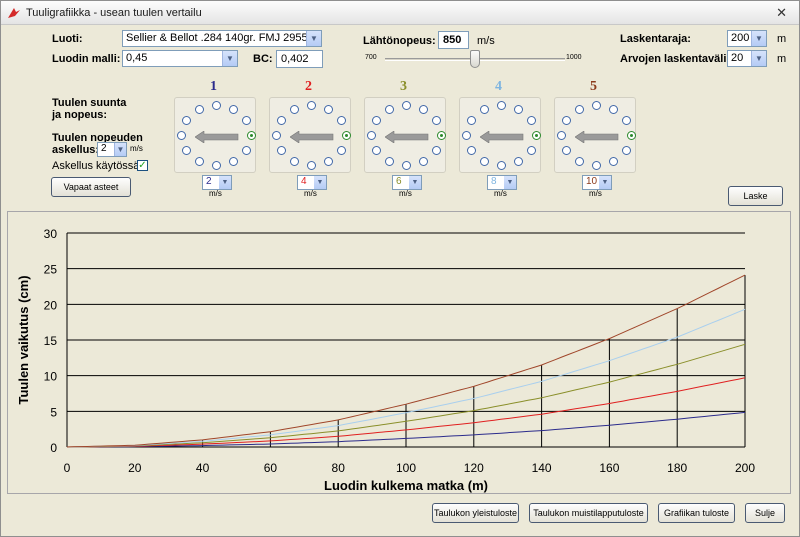 The image size is (800, 537). What do you see at coordinates (475, 59) in the screenshot?
I see `velocity-slider-thumb` at bounding box center [475, 59].